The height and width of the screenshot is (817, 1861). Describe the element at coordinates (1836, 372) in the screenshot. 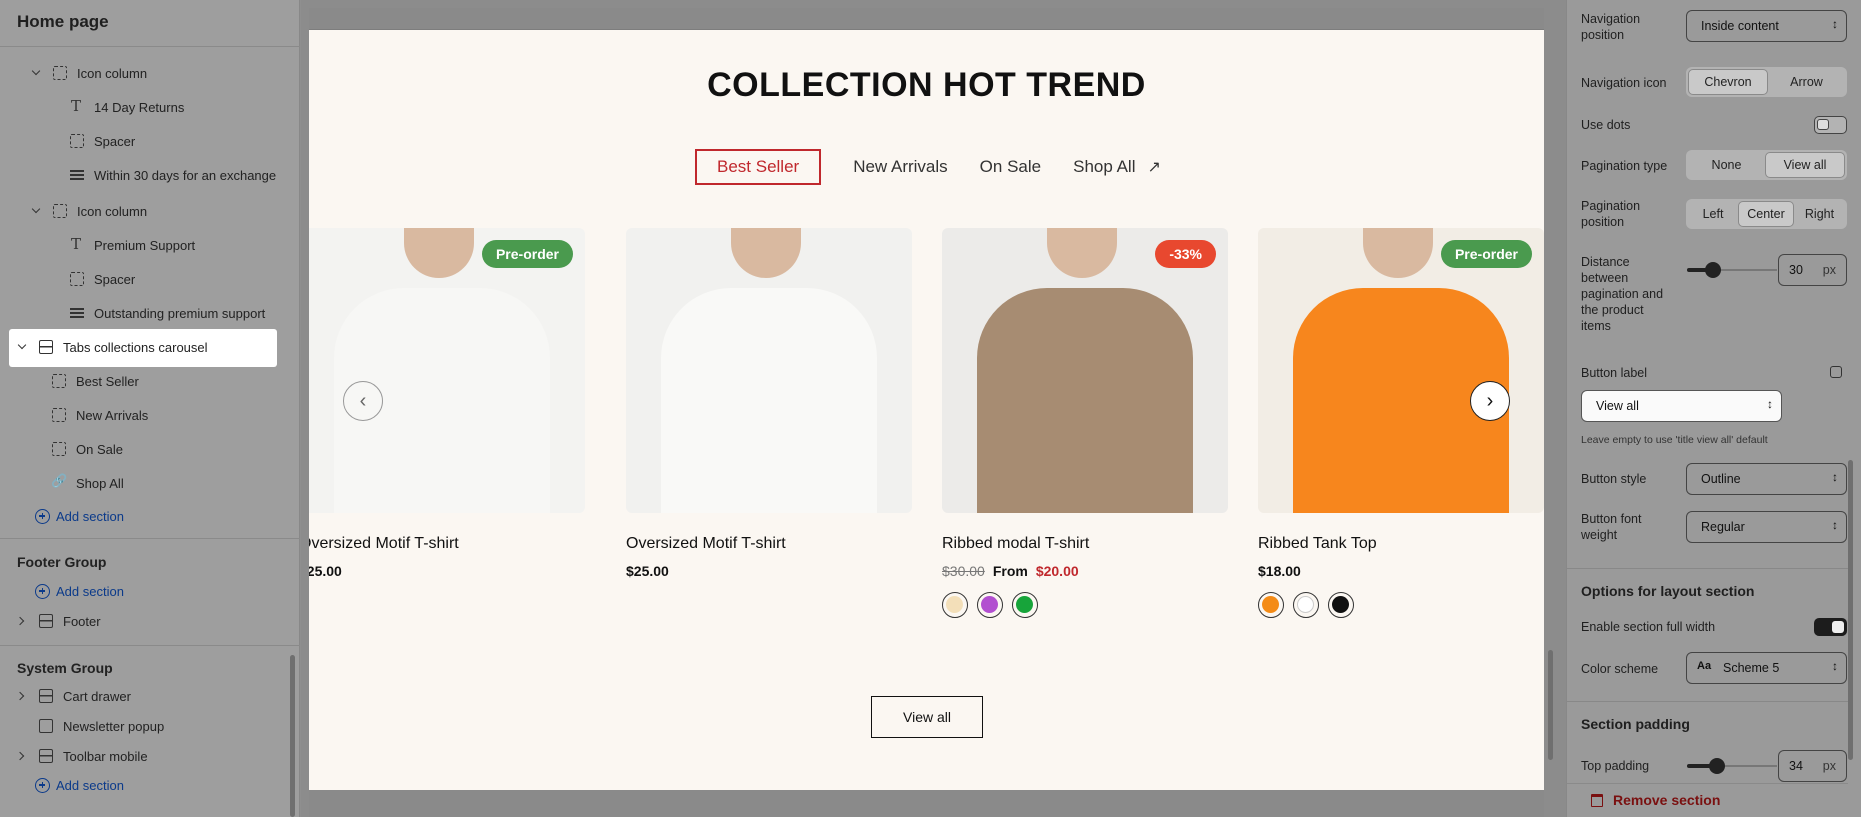

I see `database-icon` at that location.